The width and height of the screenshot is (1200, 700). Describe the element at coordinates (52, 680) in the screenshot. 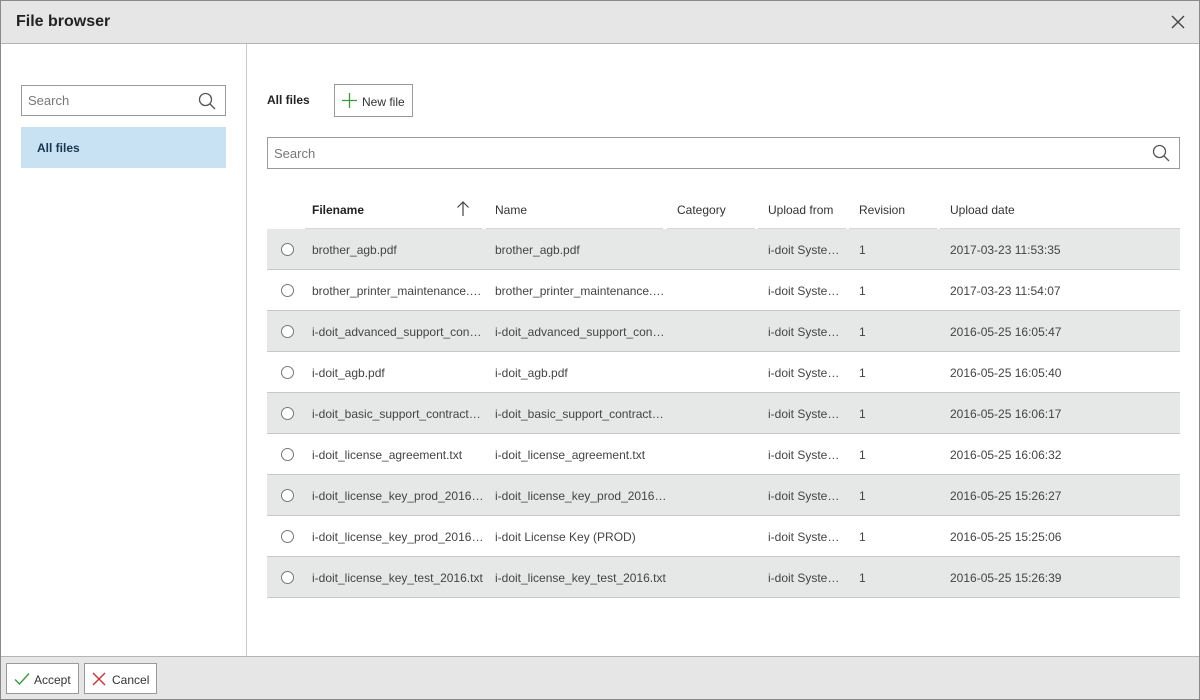

I see `accept-label: Accept` at that location.